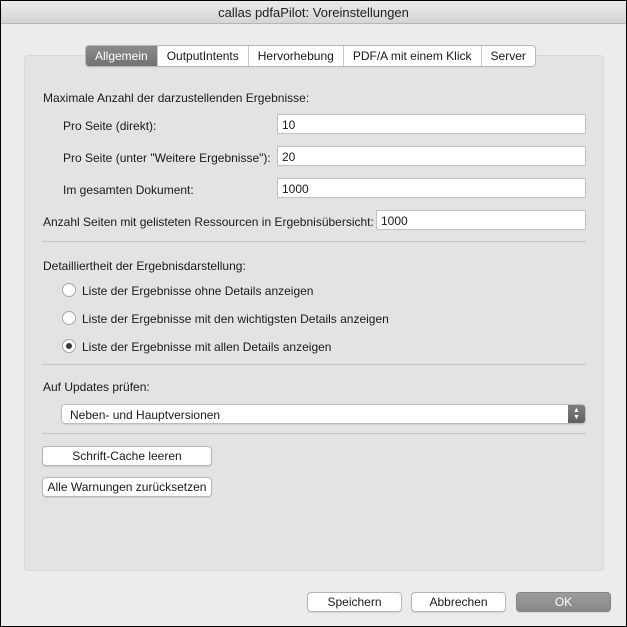 This screenshot has width=627, height=627. Describe the element at coordinates (96, 387) in the screenshot. I see `updates-heading: Auf Updates prüfen:` at that location.